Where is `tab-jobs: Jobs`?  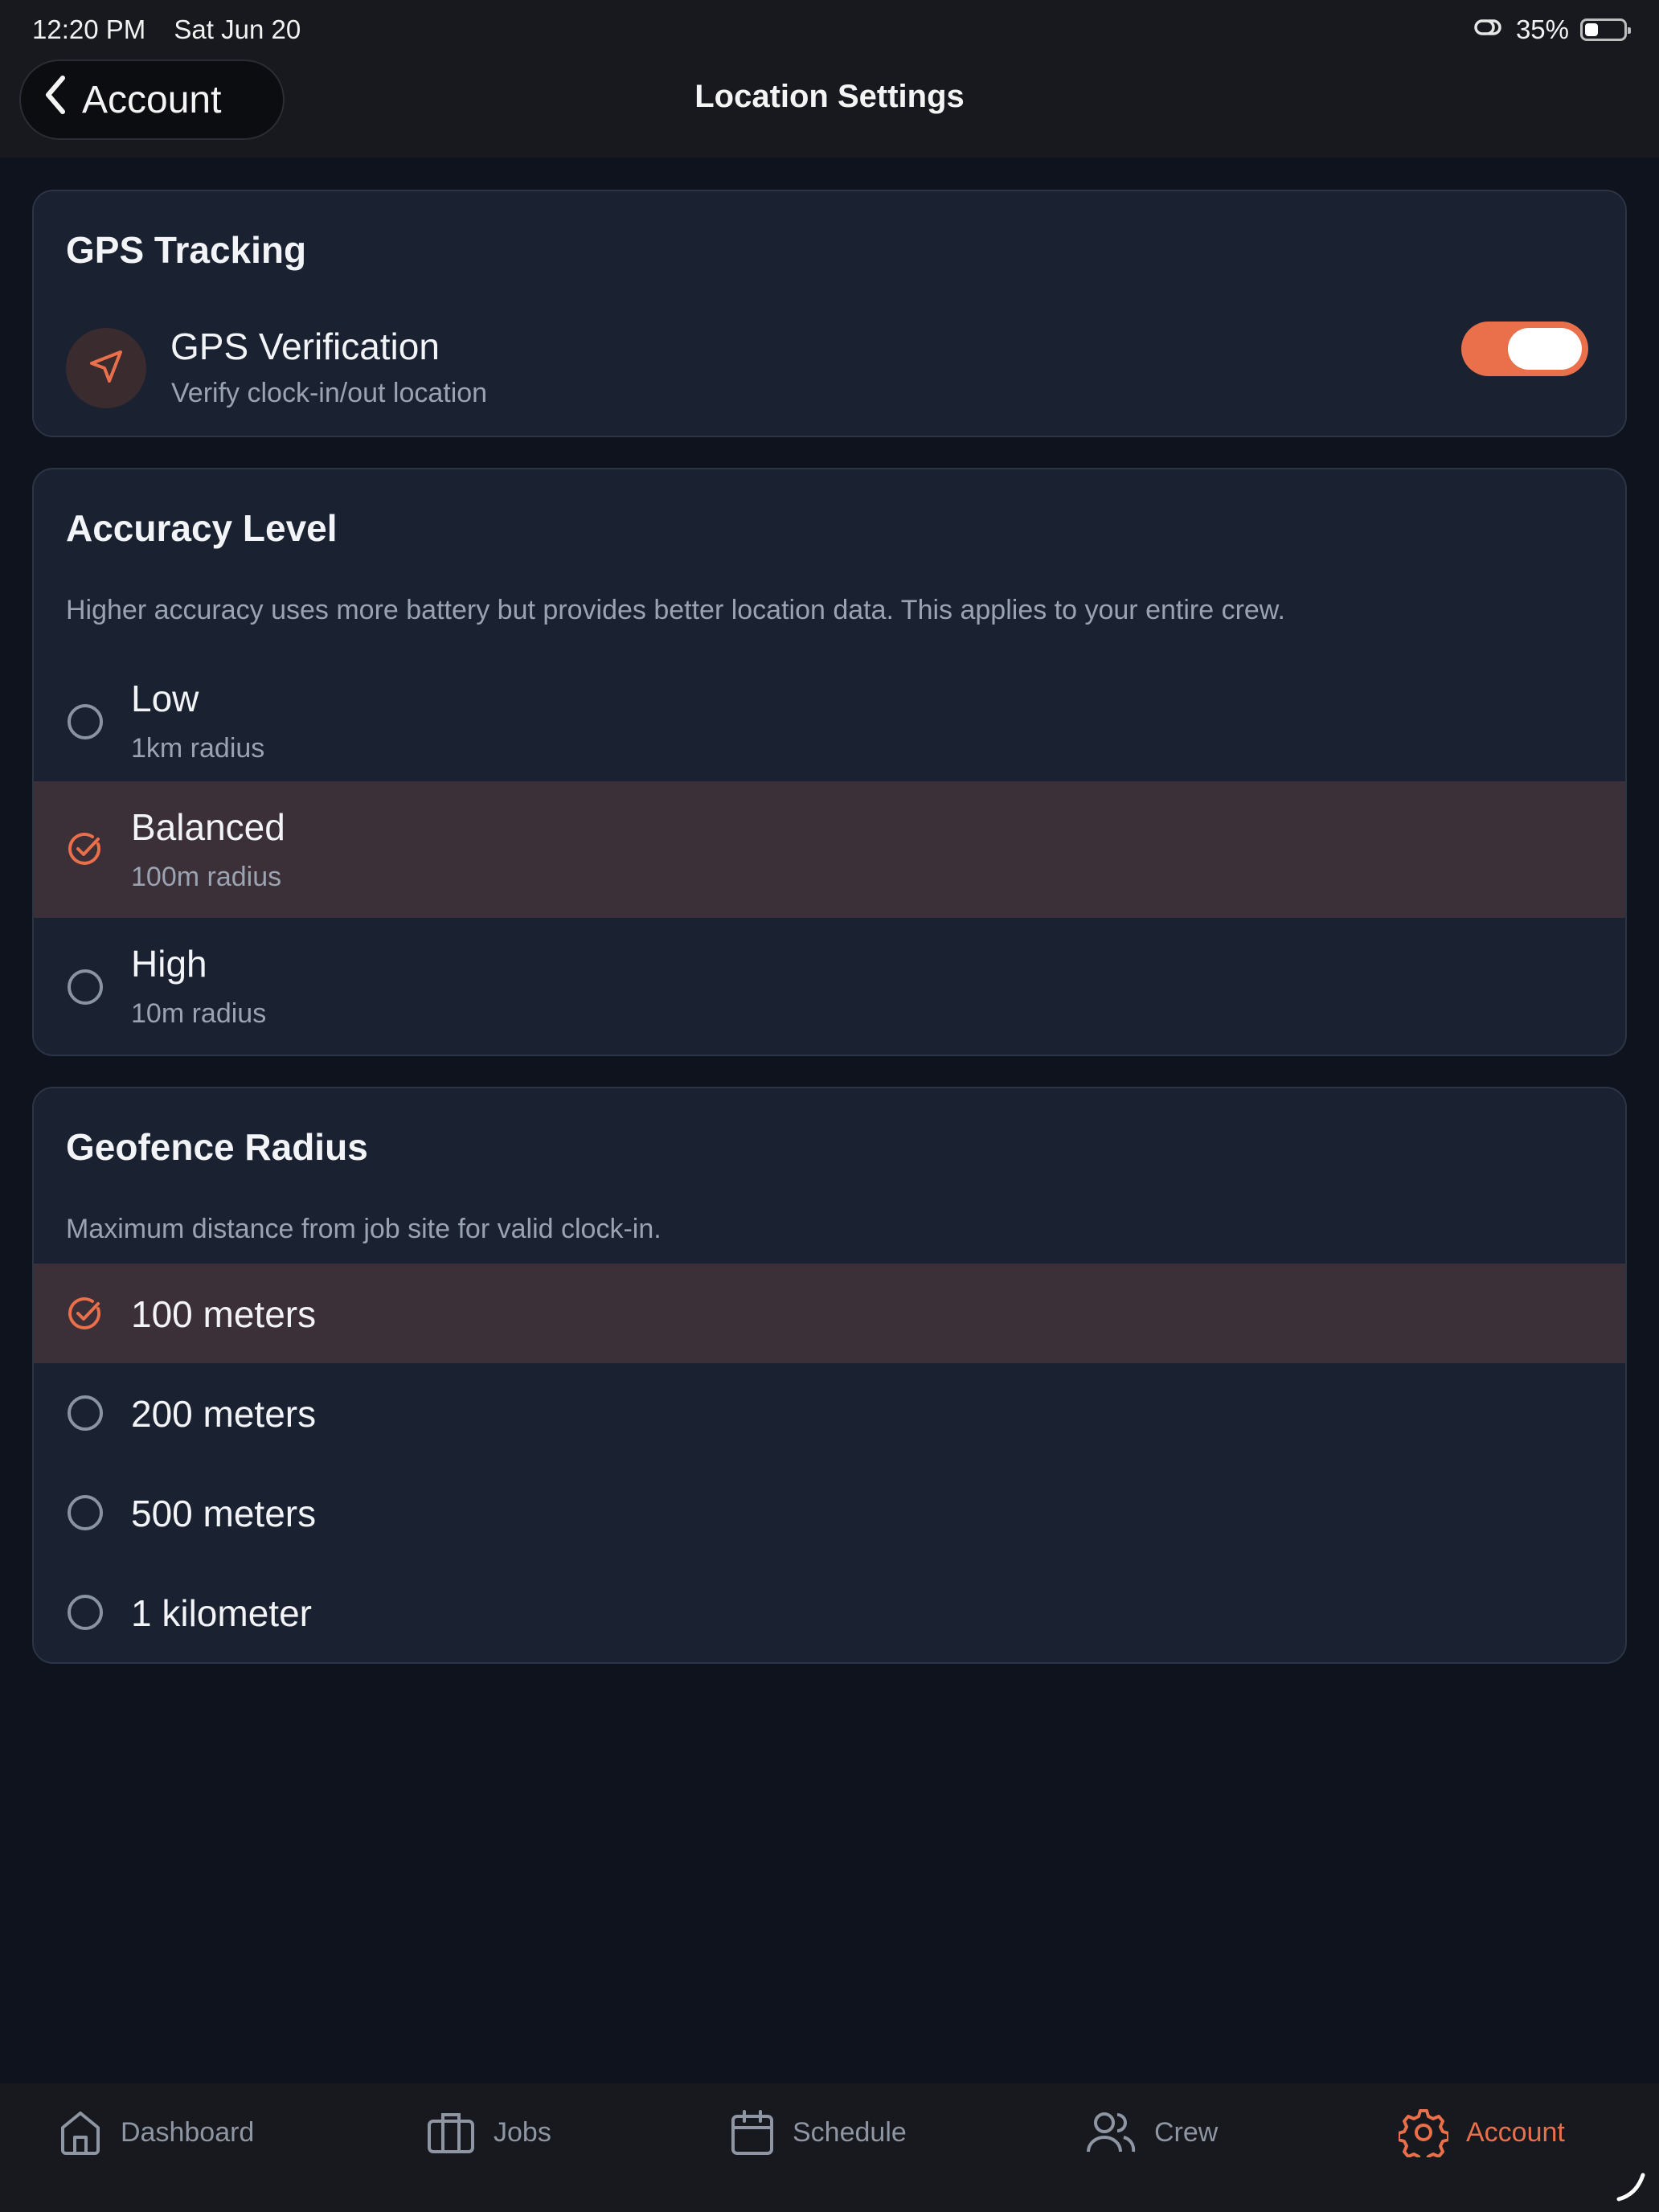 tab-jobs: Jobs is located at coordinates (488, 2132).